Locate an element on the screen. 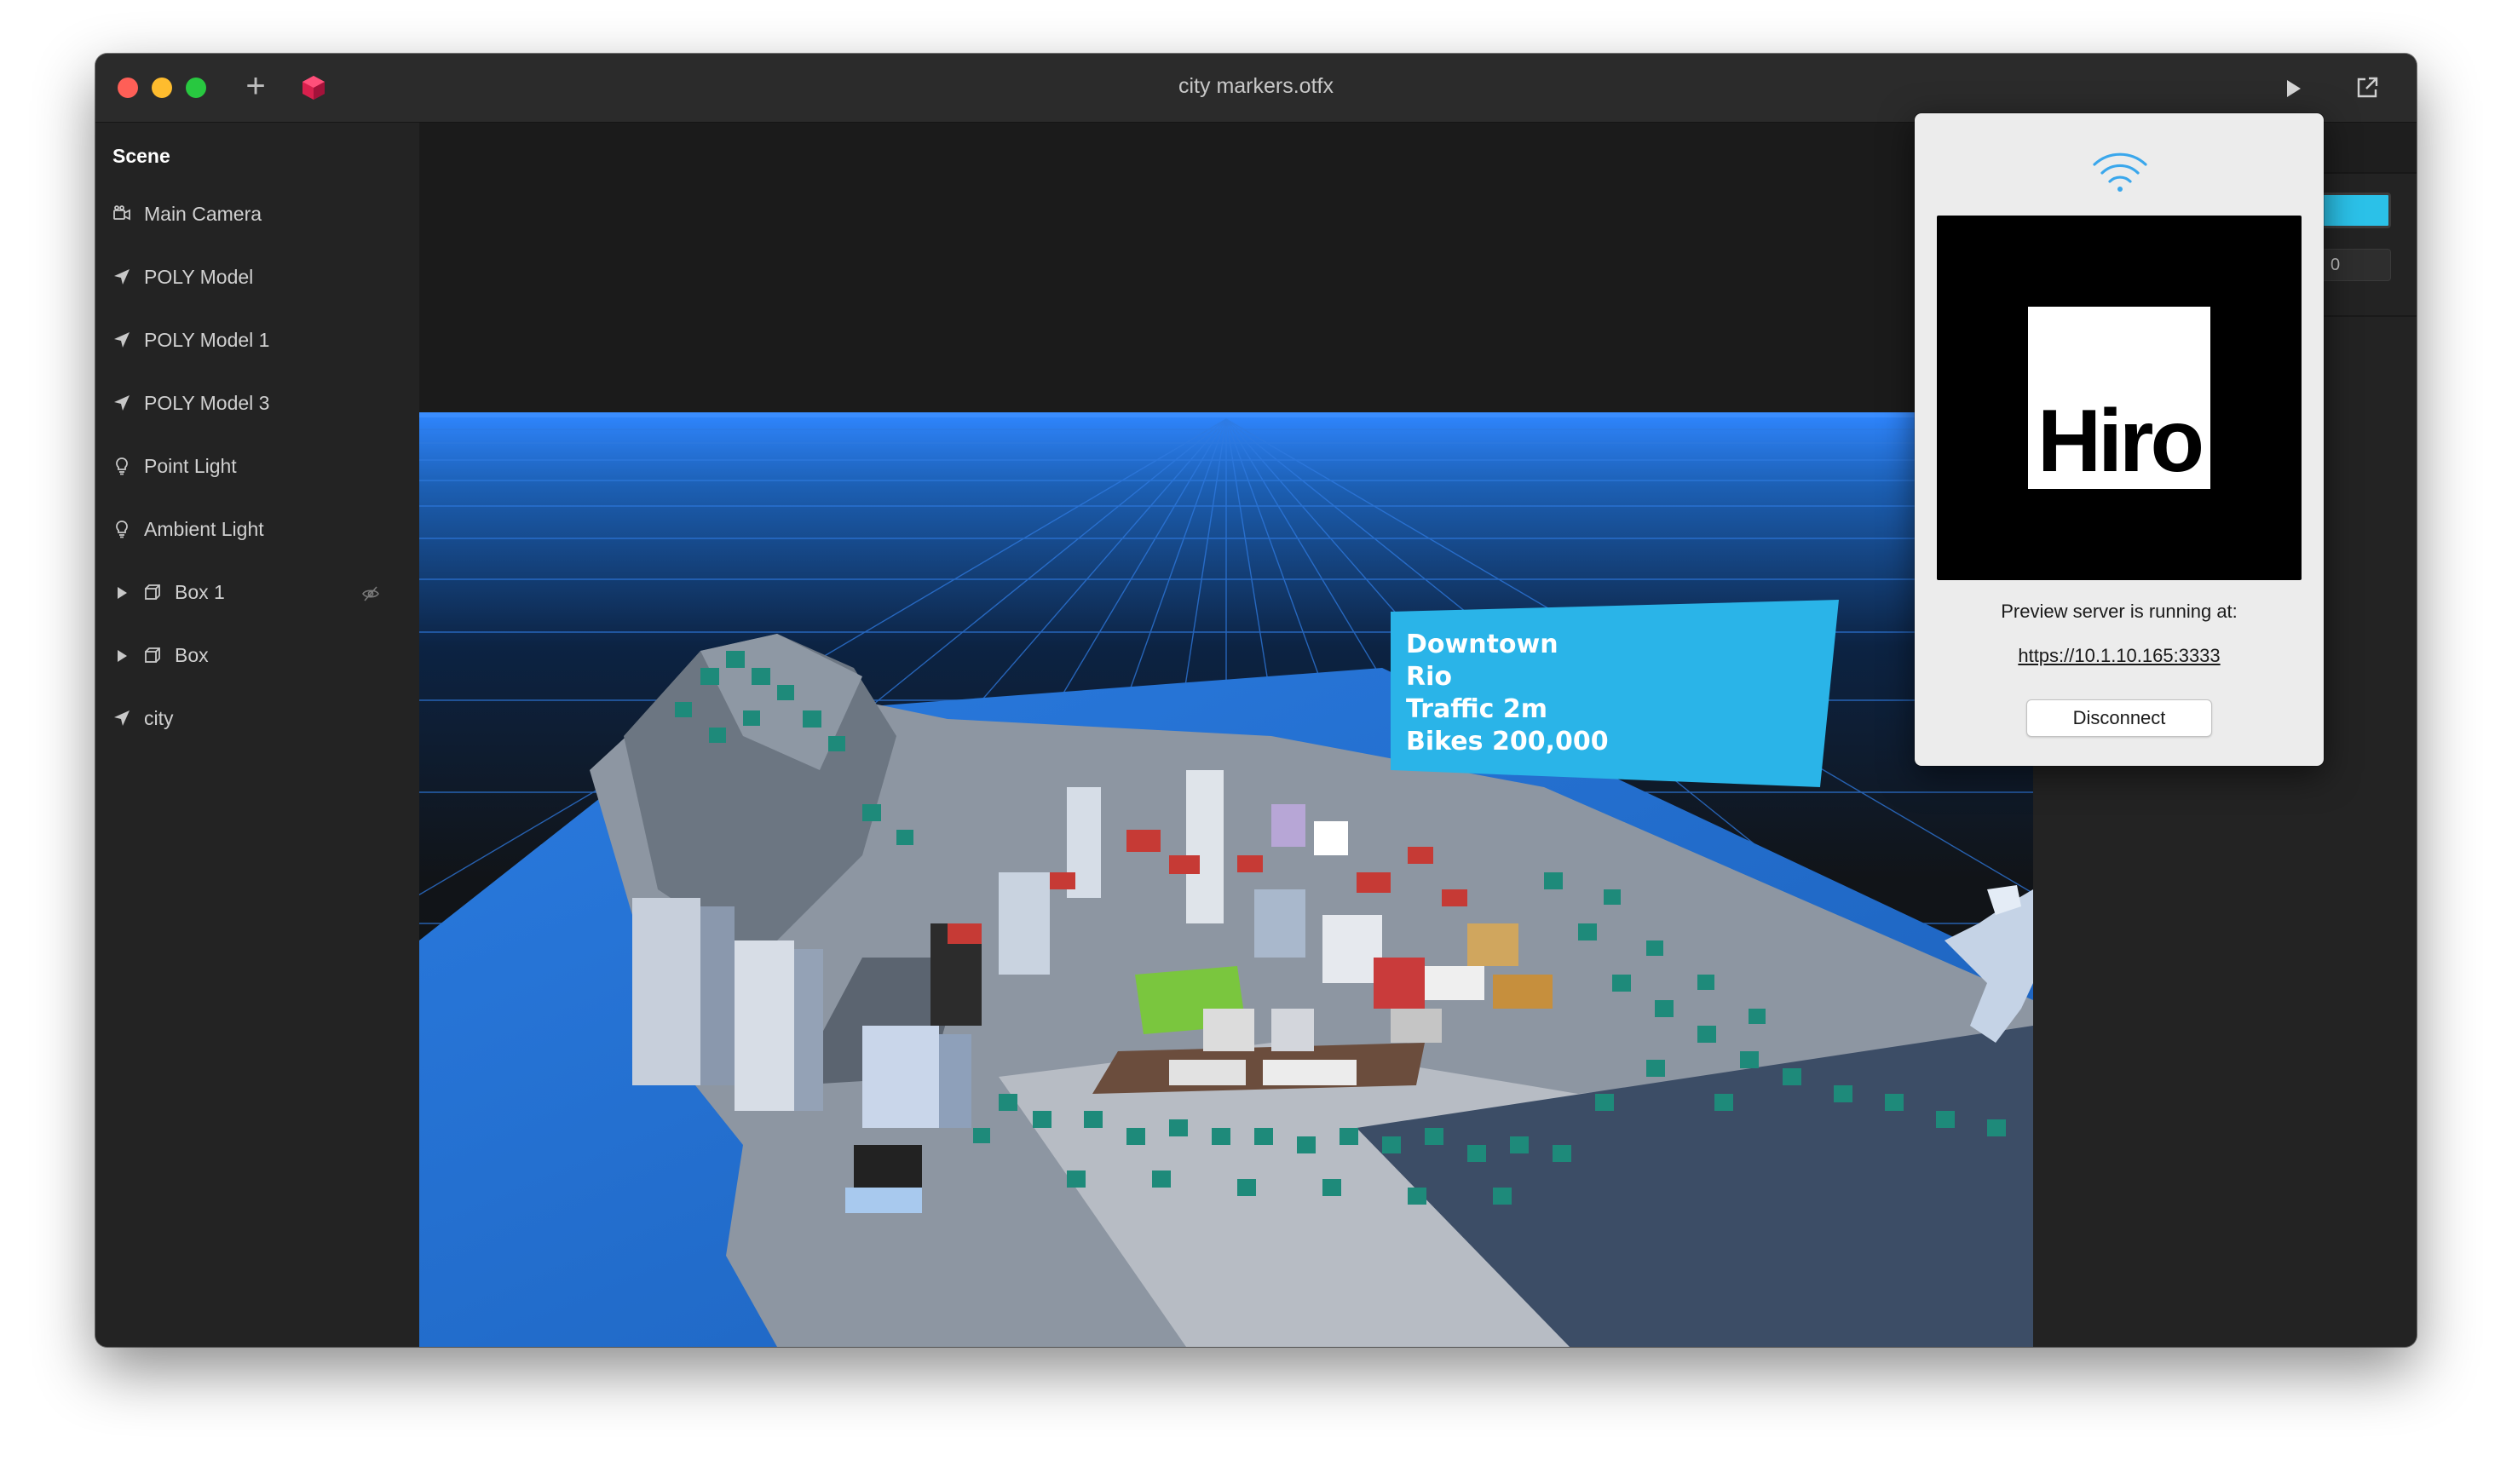  open-external-icon is located at coordinates (2367, 87).